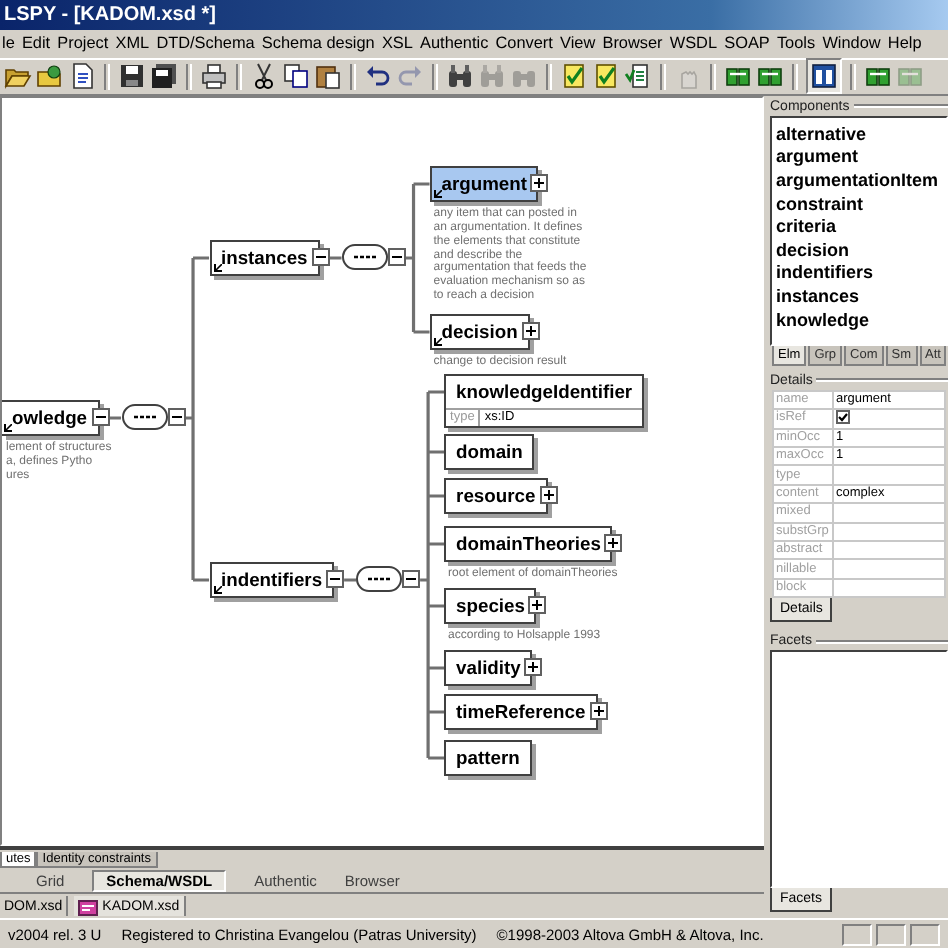  What do you see at coordinates (36, 43) in the screenshot?
I see `menu-item: Edit` at bounding box center [36, 43].